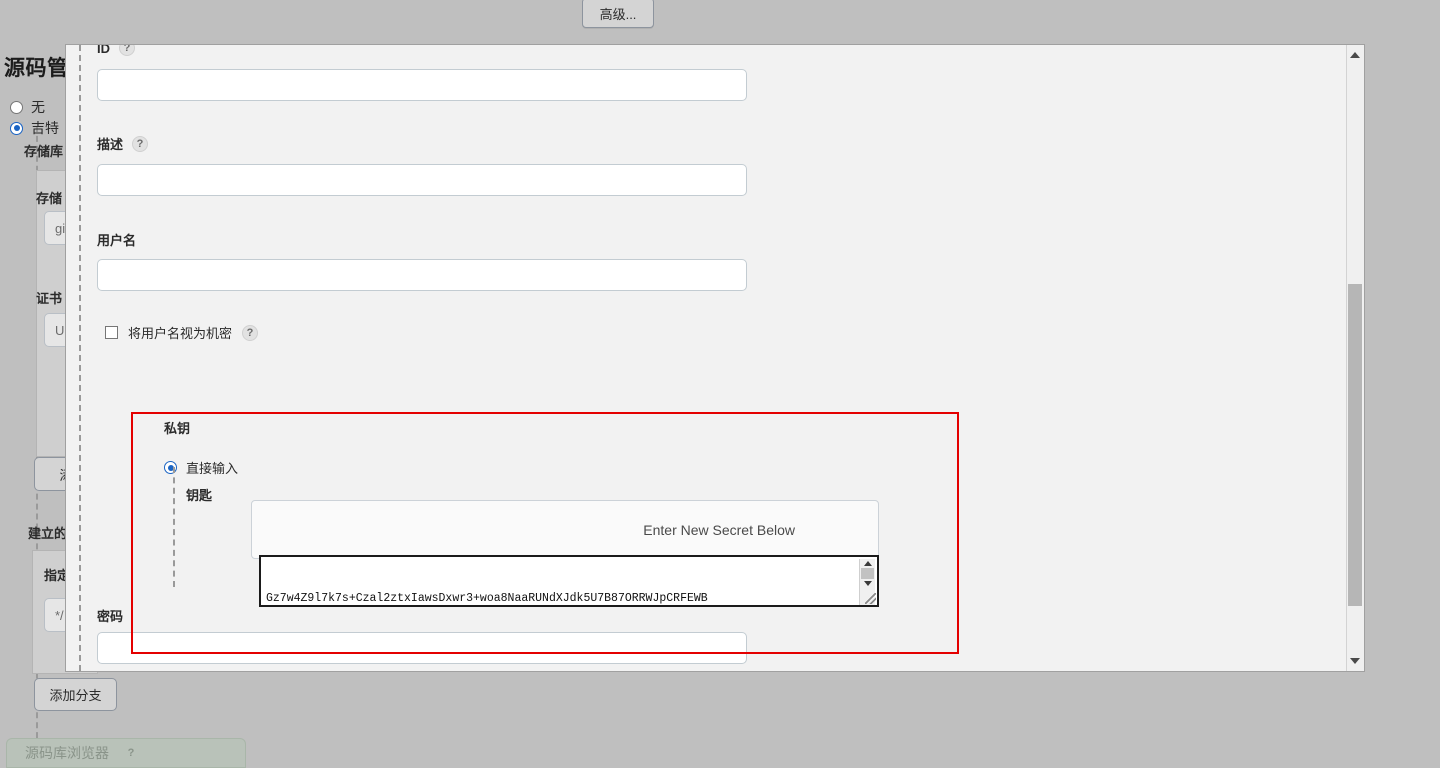 This screenshot has height=768, width=1440. I want to click on radio-direct-entry-icon, so click(170, 467).